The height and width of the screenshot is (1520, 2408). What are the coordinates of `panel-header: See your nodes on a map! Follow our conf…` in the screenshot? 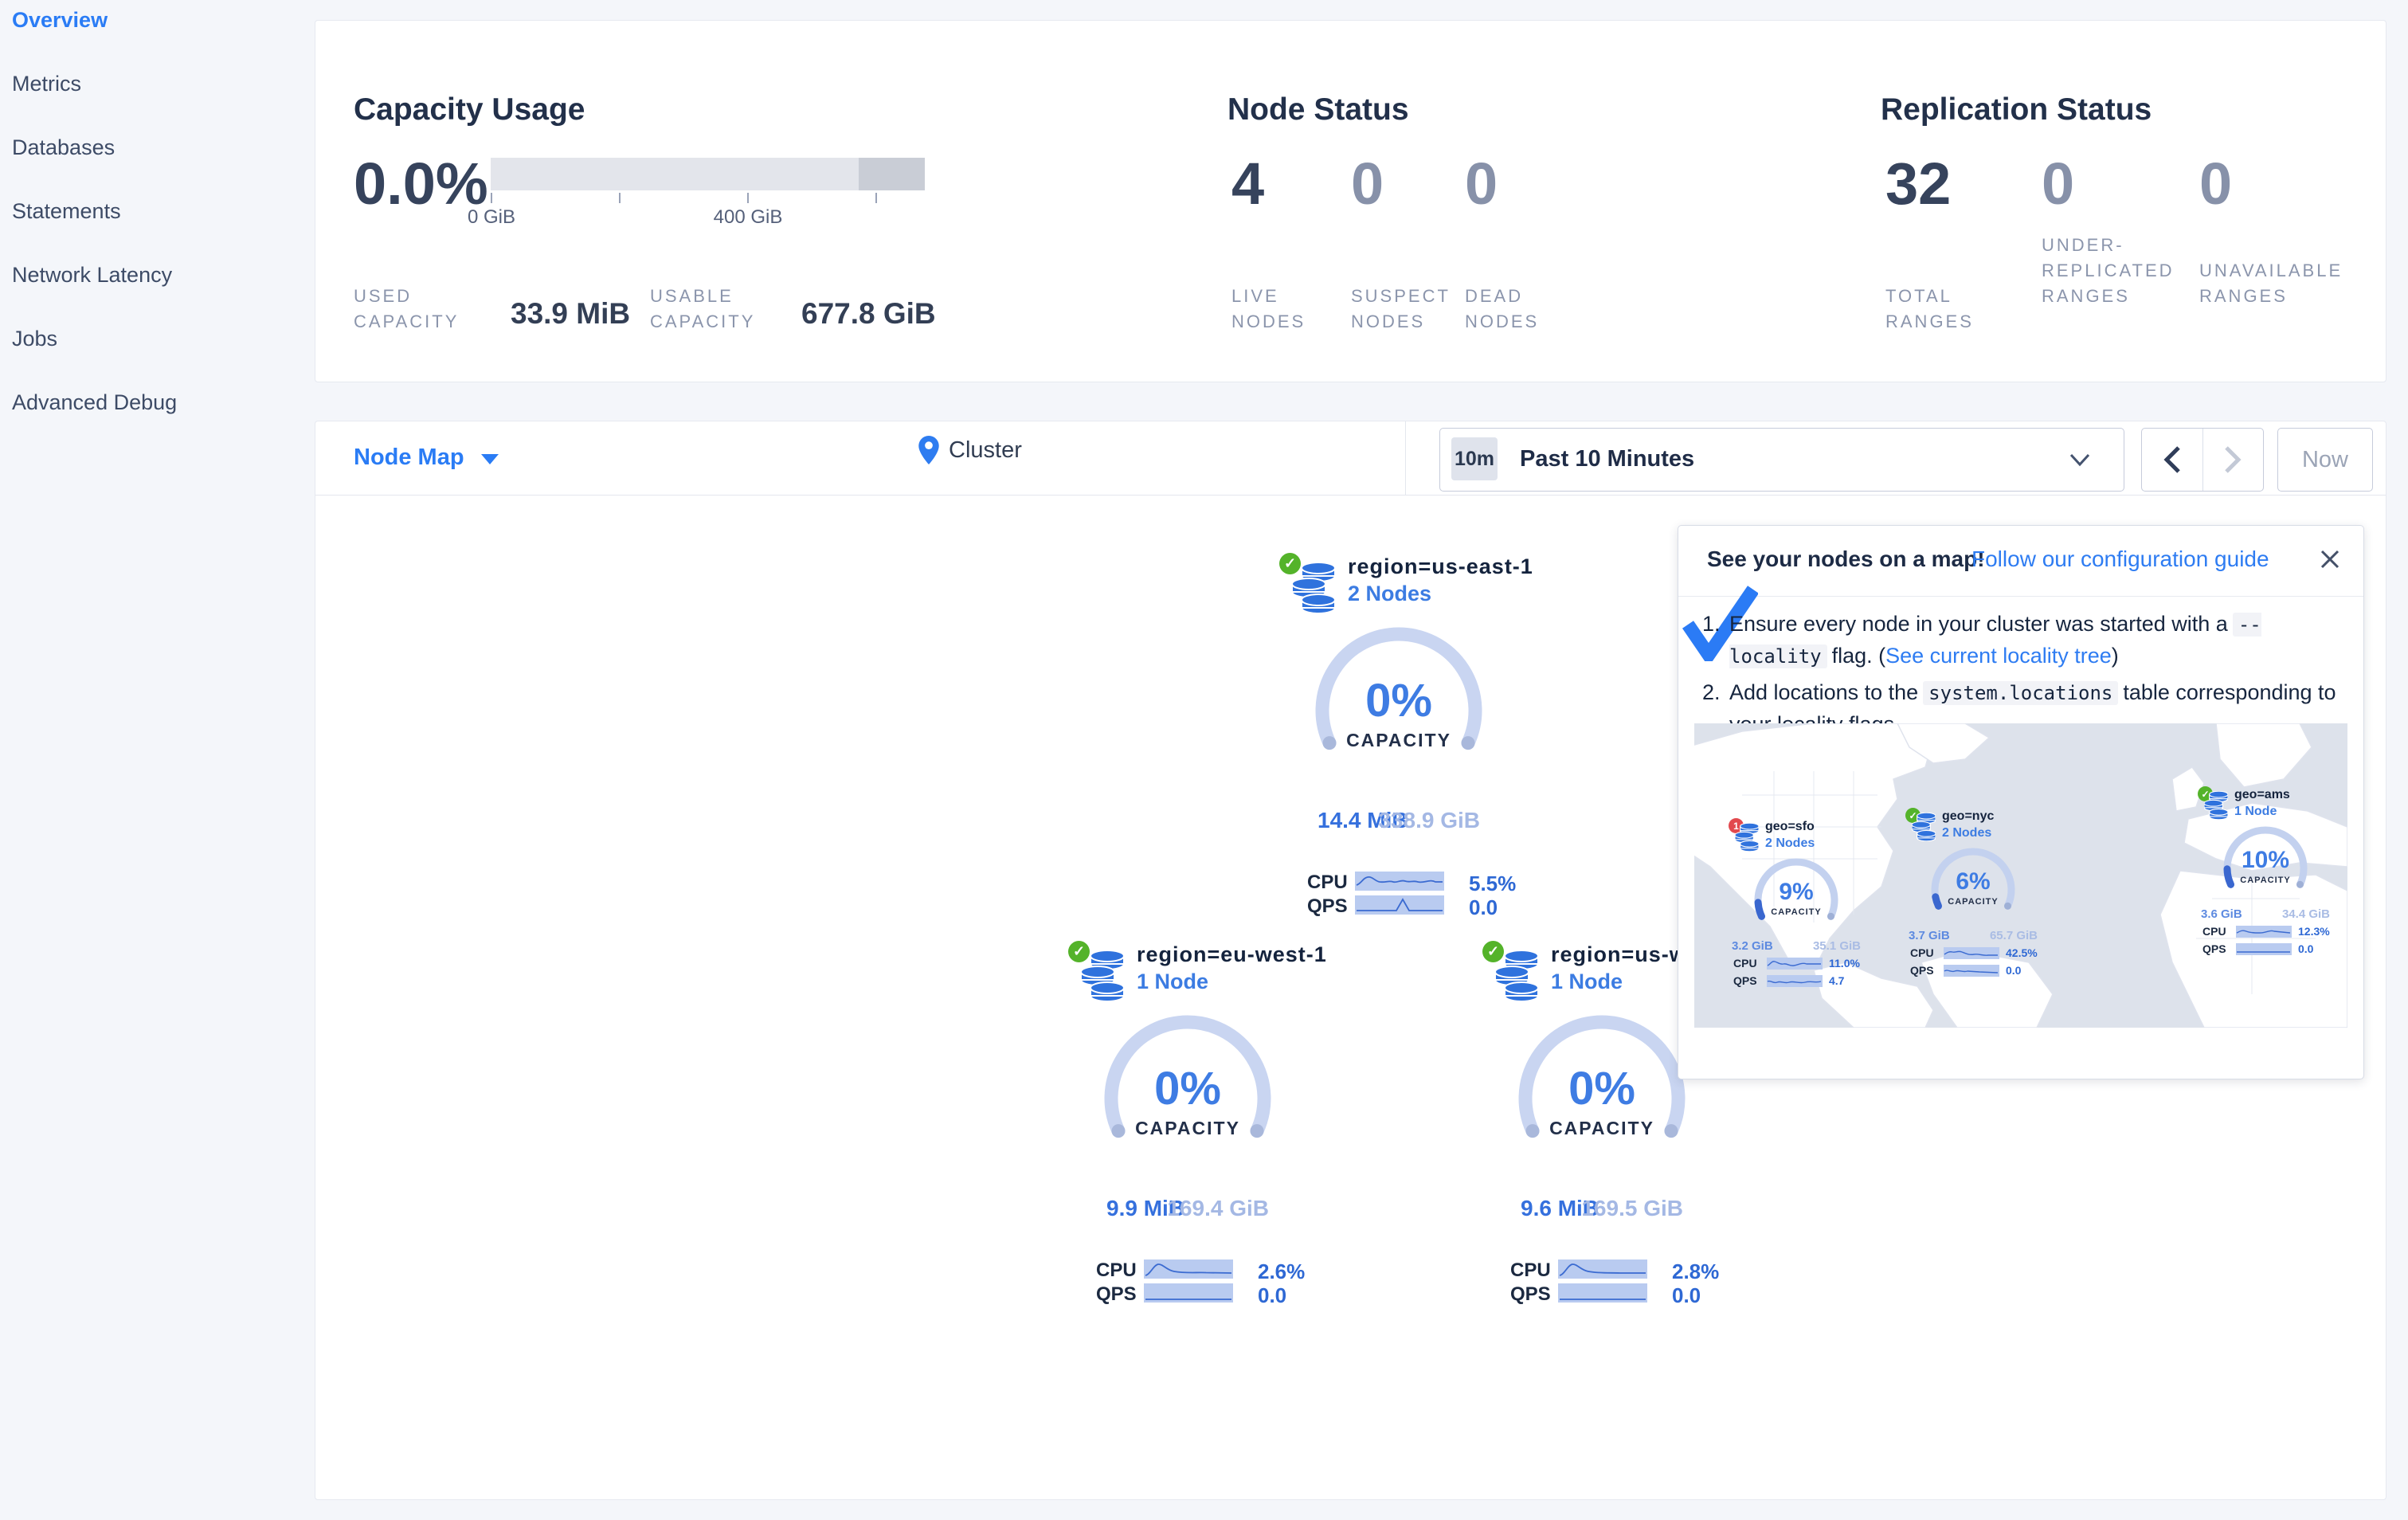 It's located at (2021, 561).